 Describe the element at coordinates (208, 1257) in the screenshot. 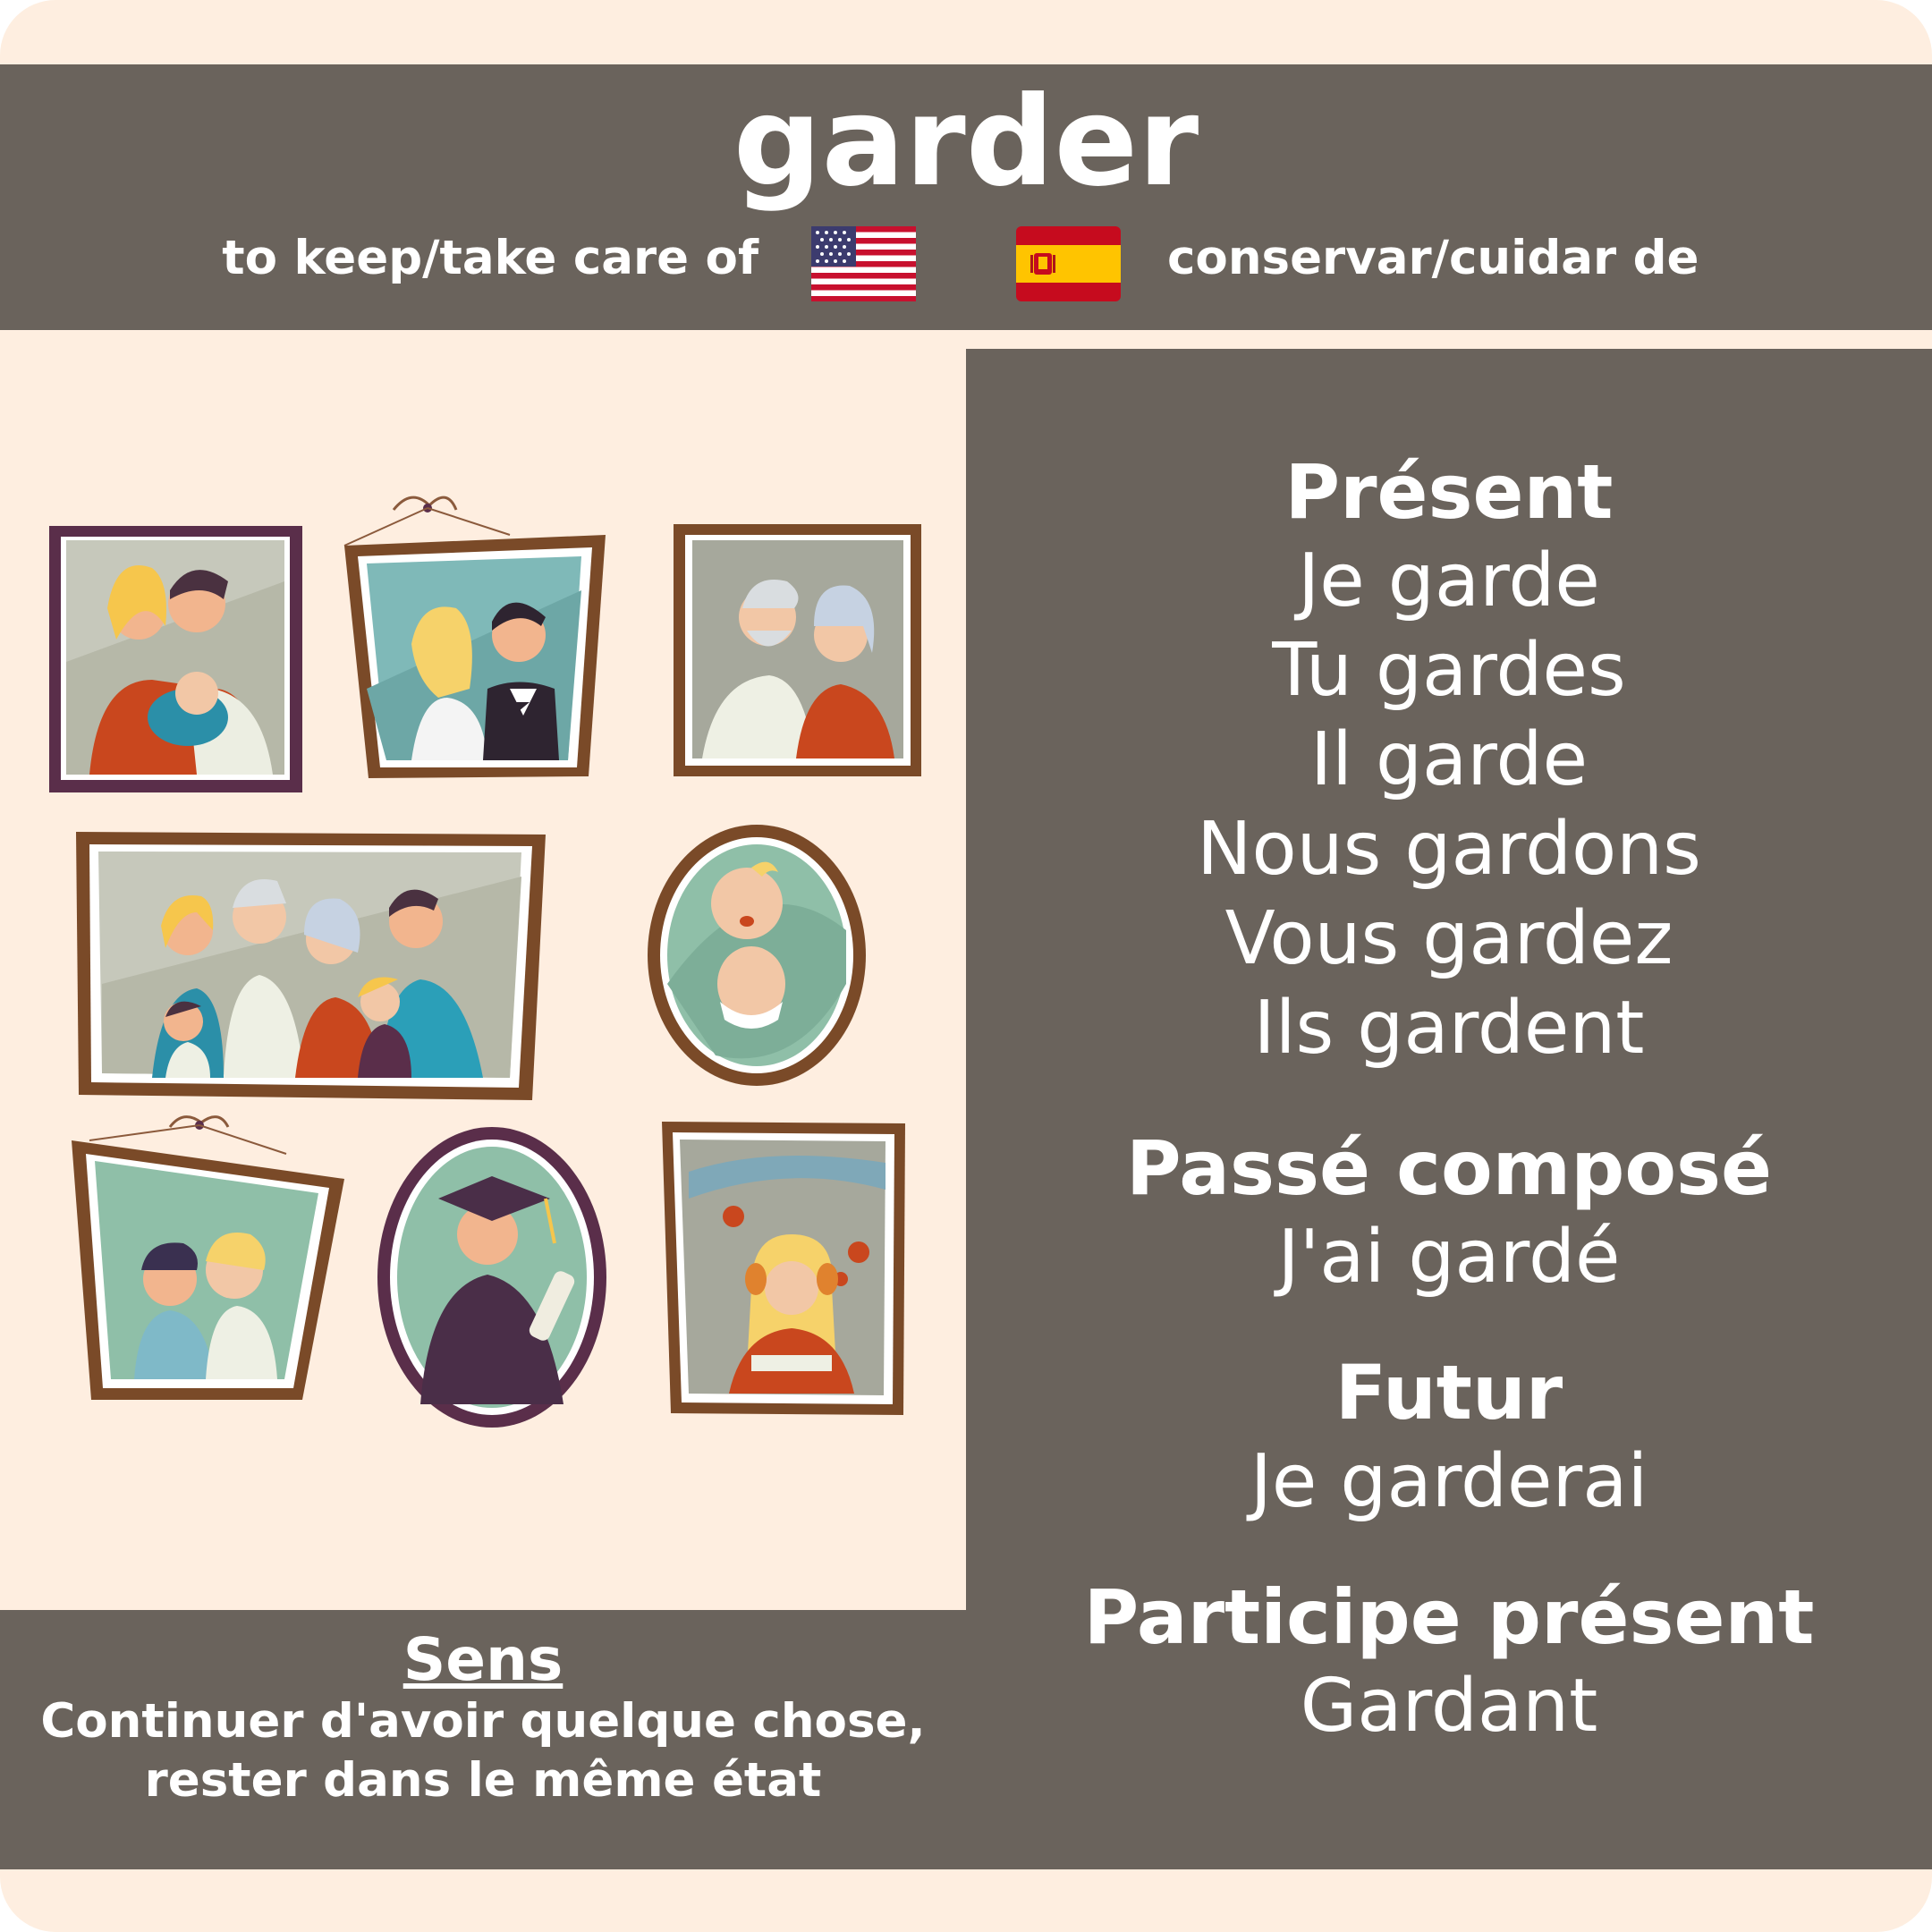

I see `frame-kids` at that location.